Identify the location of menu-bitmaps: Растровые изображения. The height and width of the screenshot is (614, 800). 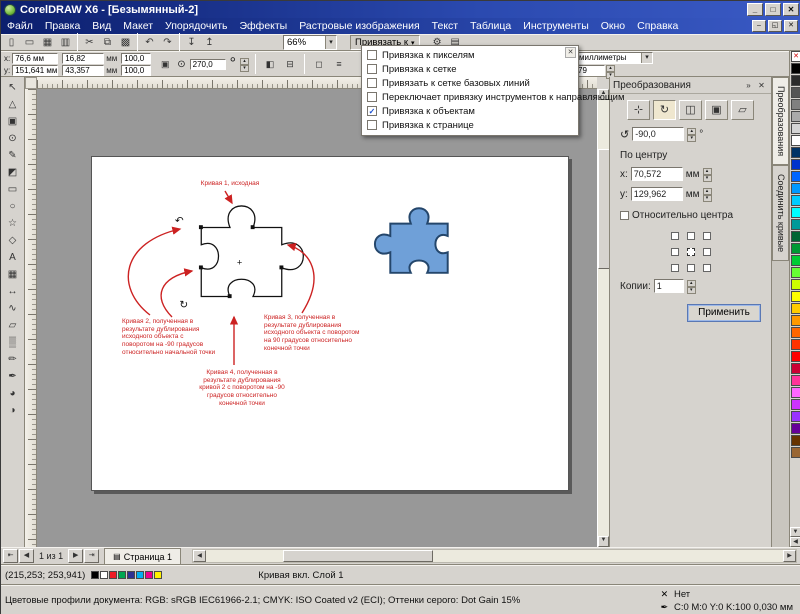
(359, 26).